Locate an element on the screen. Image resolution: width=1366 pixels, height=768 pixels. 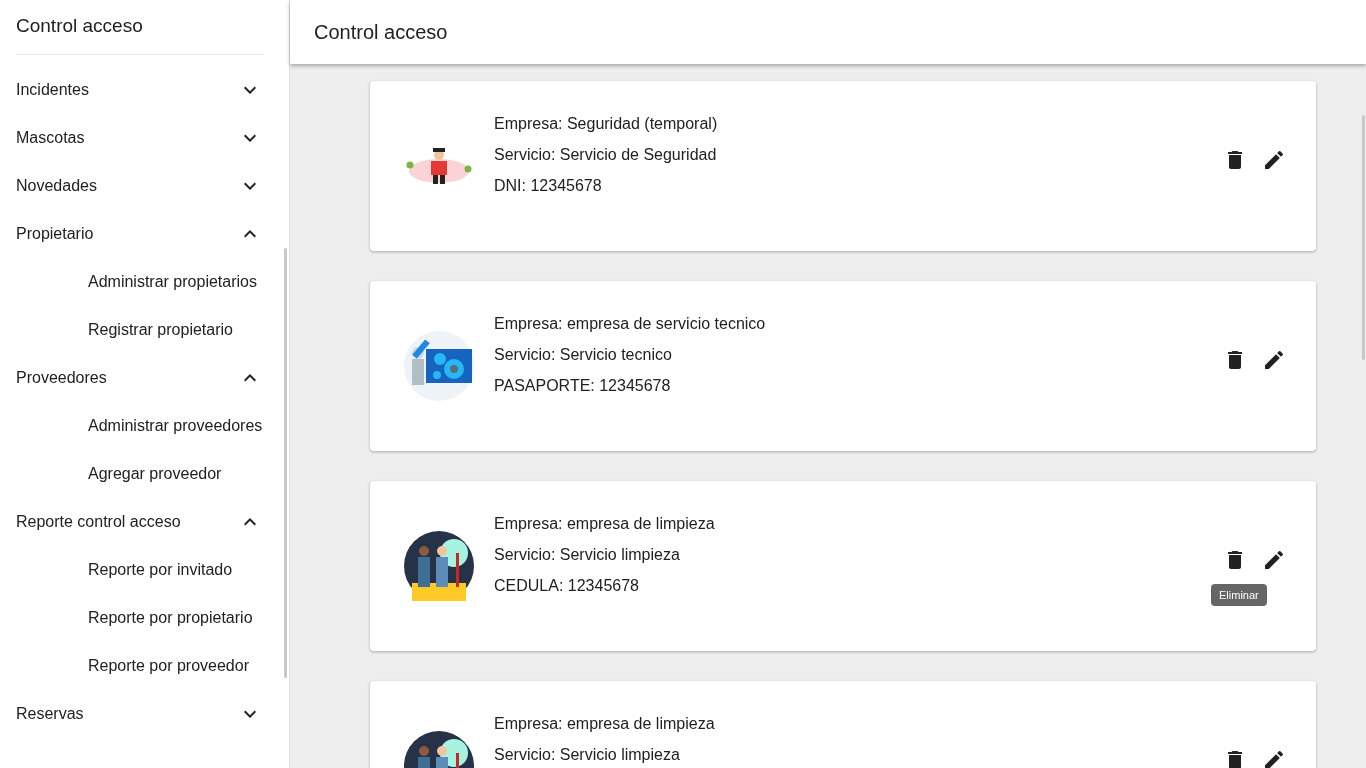
sidebar-group: Incidentes is located at coordinates (144, 90).